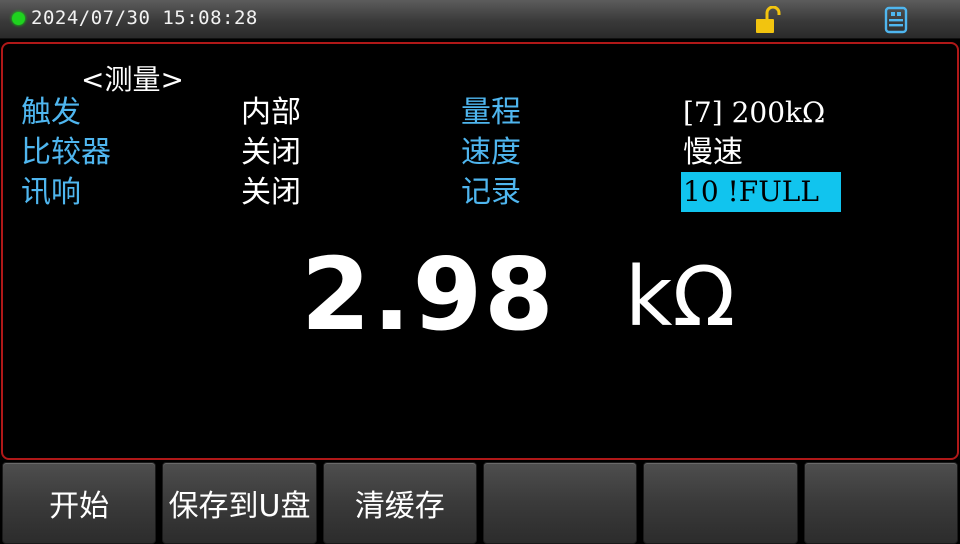  Describe the element at coordinates (896, 20) in the screenshot. I see `usb-icon` at that location.